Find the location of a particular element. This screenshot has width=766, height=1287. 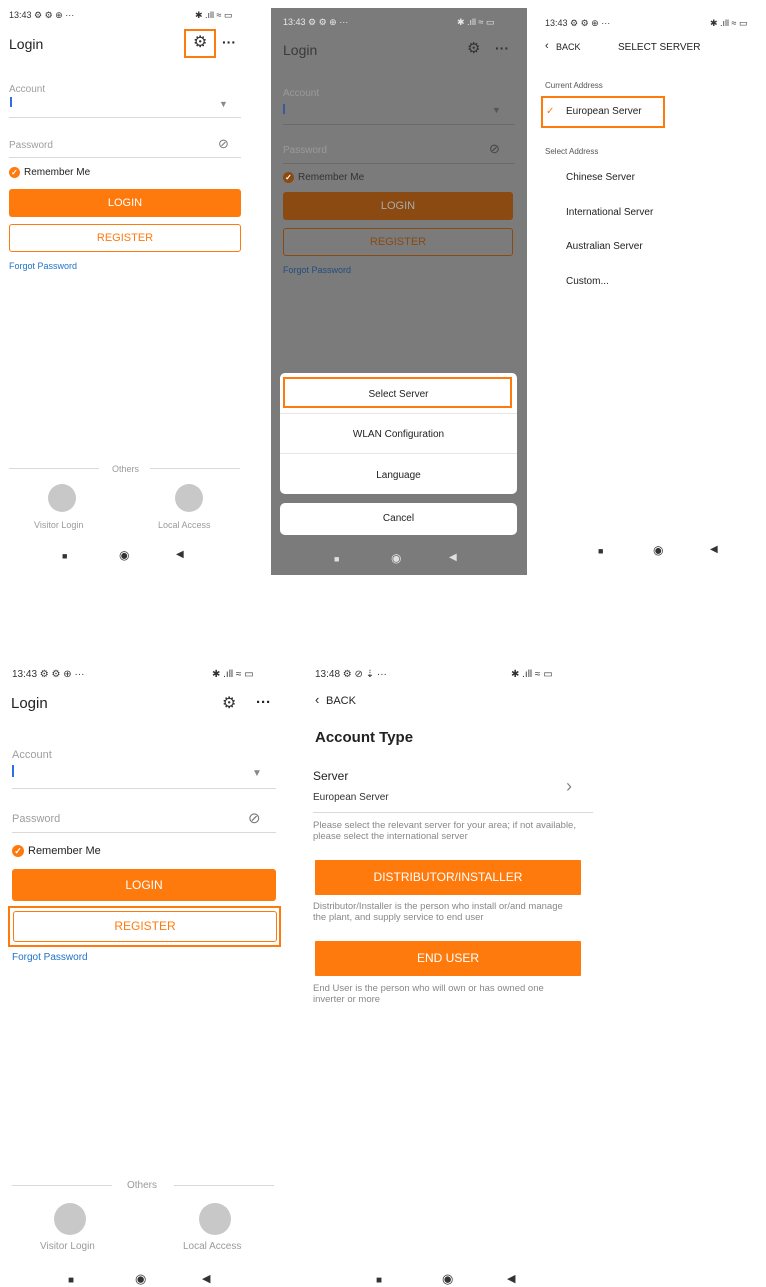

others-label: Others is located at coordinates (126, 469).